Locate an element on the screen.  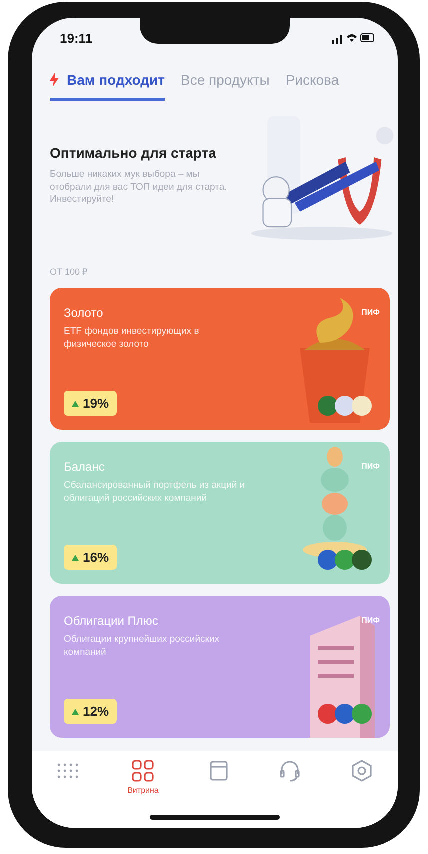
section-label: ОТ 100 ₽ is located at coordinates (69, 272).